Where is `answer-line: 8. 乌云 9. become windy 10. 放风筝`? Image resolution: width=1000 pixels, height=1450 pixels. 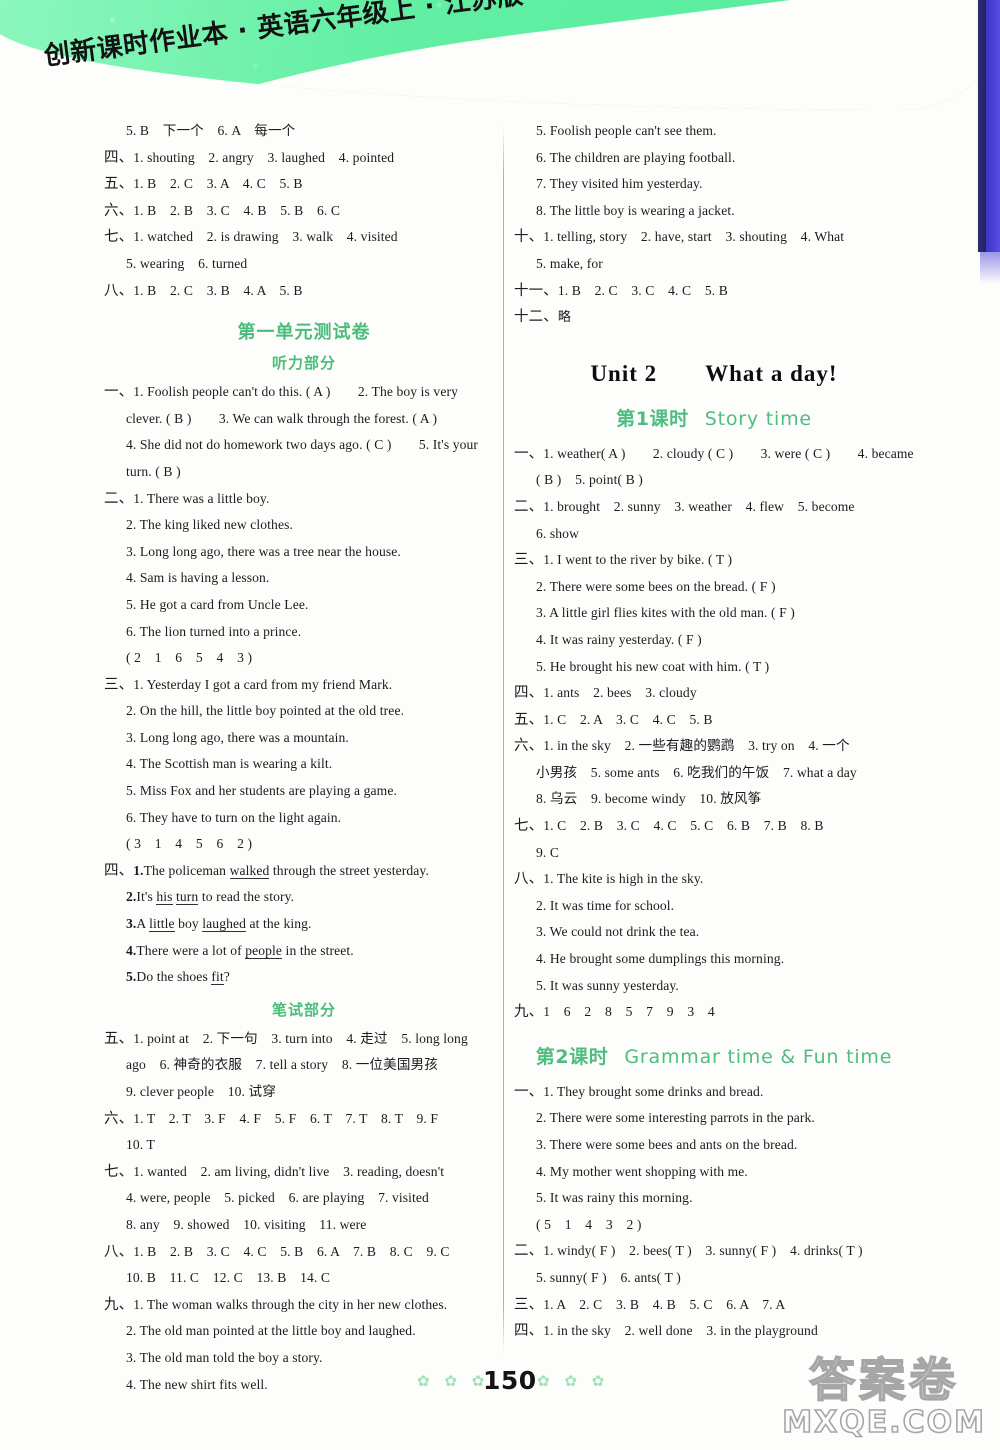 answer-line: 8. 乌云 9. become windy 10. 放风筝 is located at coordinates (649, 799).